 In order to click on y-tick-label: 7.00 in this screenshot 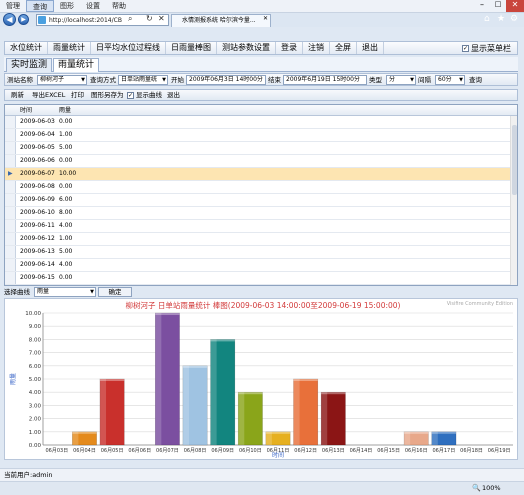, I will do `click(35, 354)`.